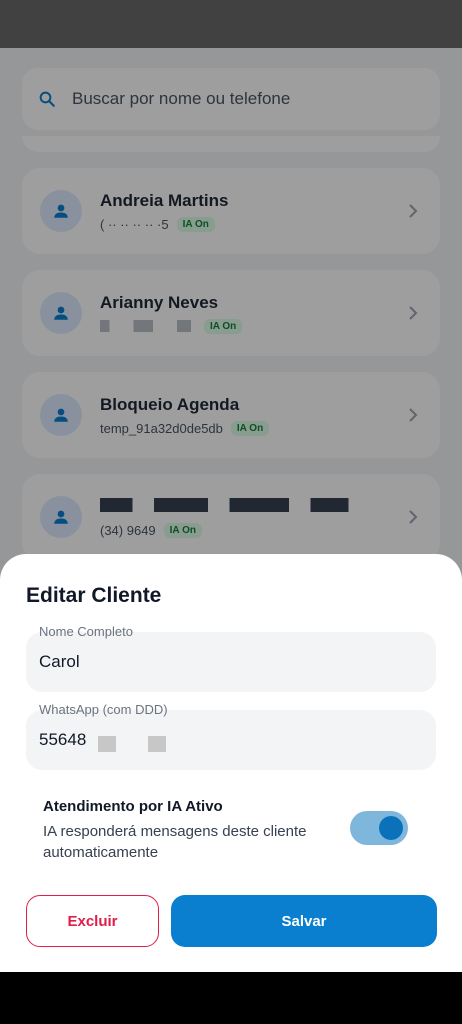 This screenshot has width=462, height=1024. Describe the element at coordinates (229, 662) in the screenshot. I see `name-input` at that location.